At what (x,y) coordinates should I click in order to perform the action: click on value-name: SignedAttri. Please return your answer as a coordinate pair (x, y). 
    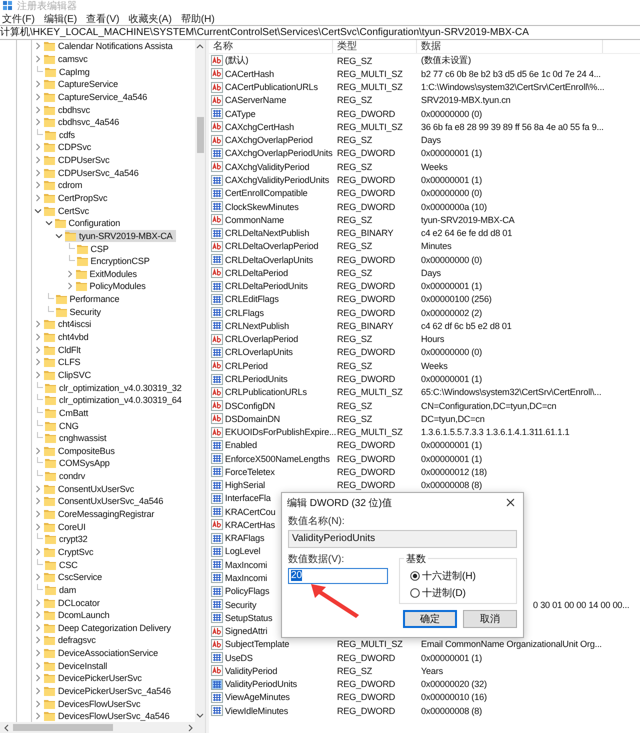
    Looking at the image, I should click on (246, 631).